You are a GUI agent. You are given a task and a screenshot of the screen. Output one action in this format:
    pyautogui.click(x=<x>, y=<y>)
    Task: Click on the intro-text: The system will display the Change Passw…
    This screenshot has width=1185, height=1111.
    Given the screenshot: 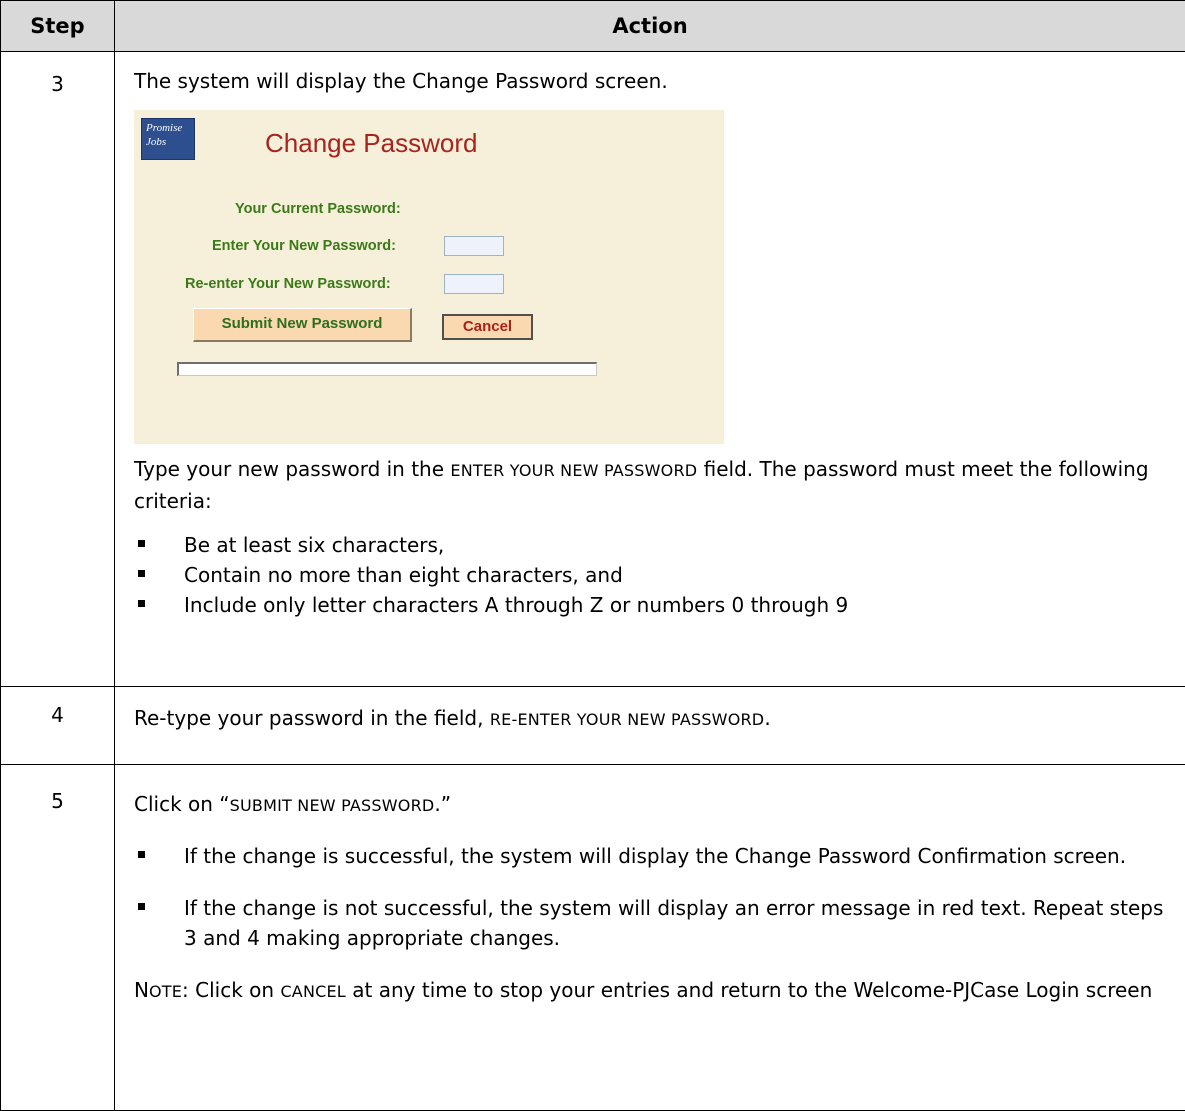 What is the action you would take?
    pyautogui.click(x=649, y=81)
    